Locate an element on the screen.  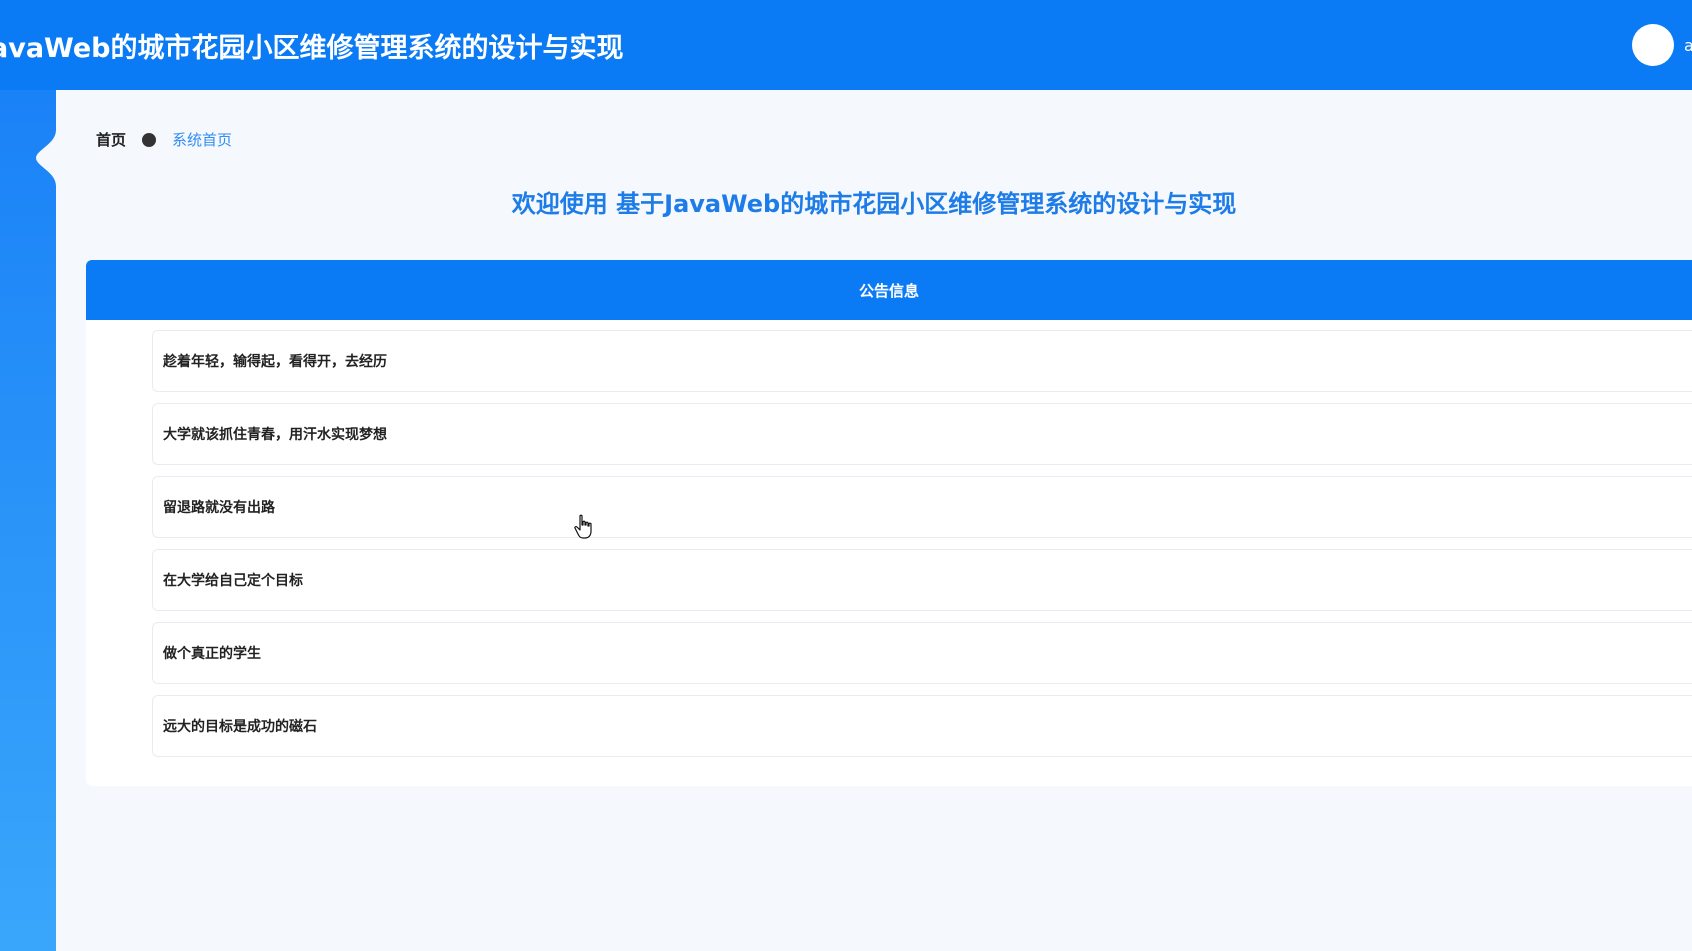
notice-item: 趁着年轻，输得起，看得开，去经历 is located at coordinates (922, 361).